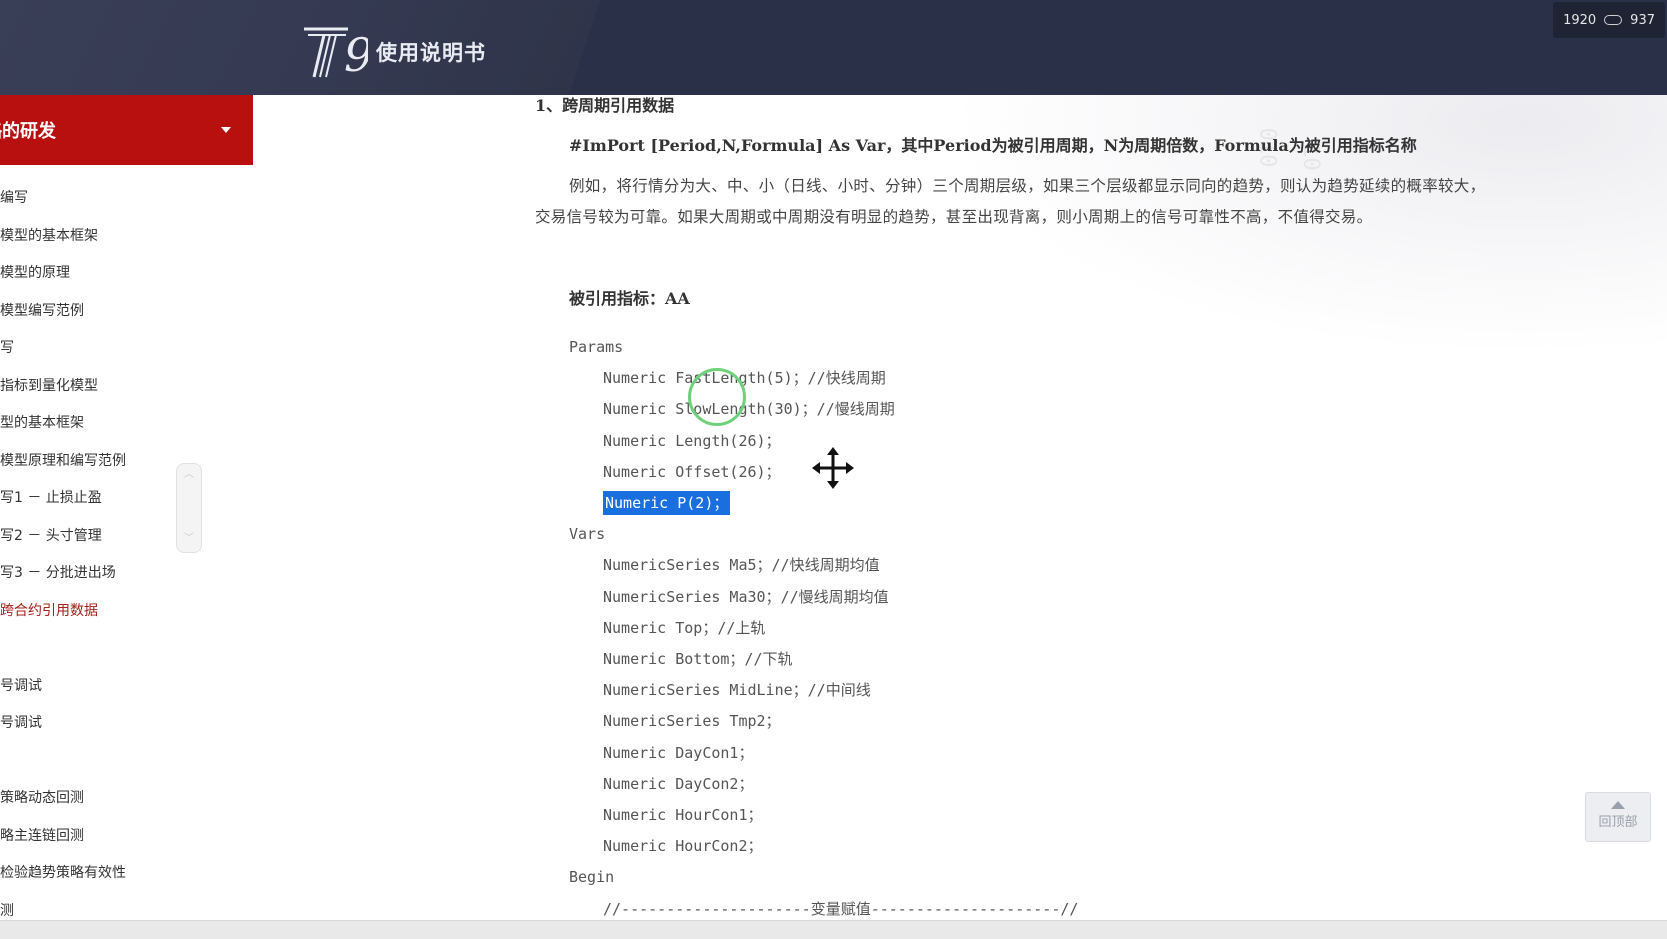 The image size is (1667, 939). What do you see at coordinates (678, 752) in the screenshot?
I see `code-line: Numeric DayCon1；` at bounding box center [678, 752].